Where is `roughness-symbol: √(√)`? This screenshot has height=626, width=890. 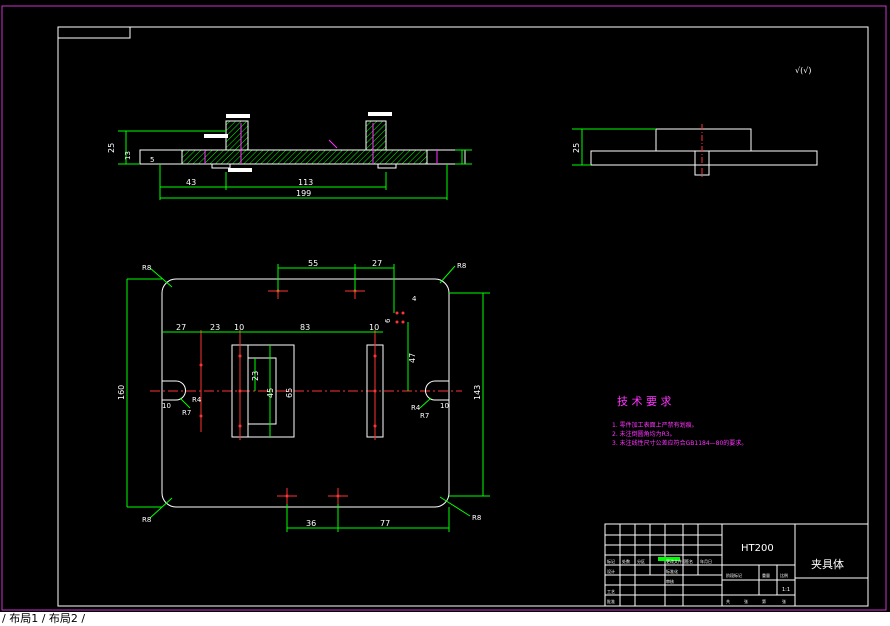
roughness-symbol: √(√) is located at coordinates (803, 70).